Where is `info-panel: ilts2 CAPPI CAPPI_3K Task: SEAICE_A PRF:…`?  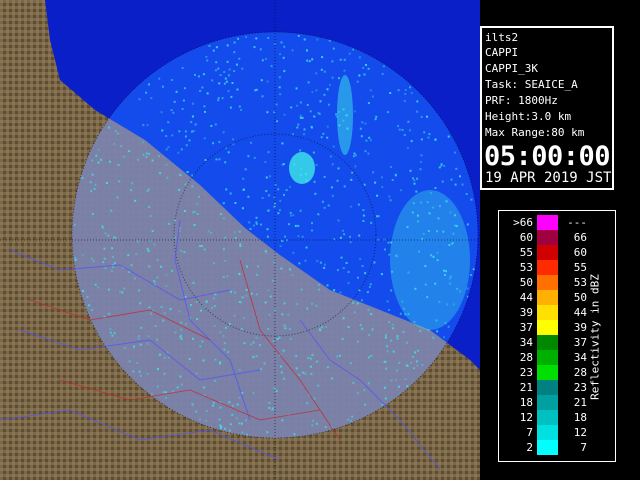 info-panel: ilts2 CAPPI CAPPI_3K Task: SEAICE_A PRF:… is located at coordinates (547, 108).